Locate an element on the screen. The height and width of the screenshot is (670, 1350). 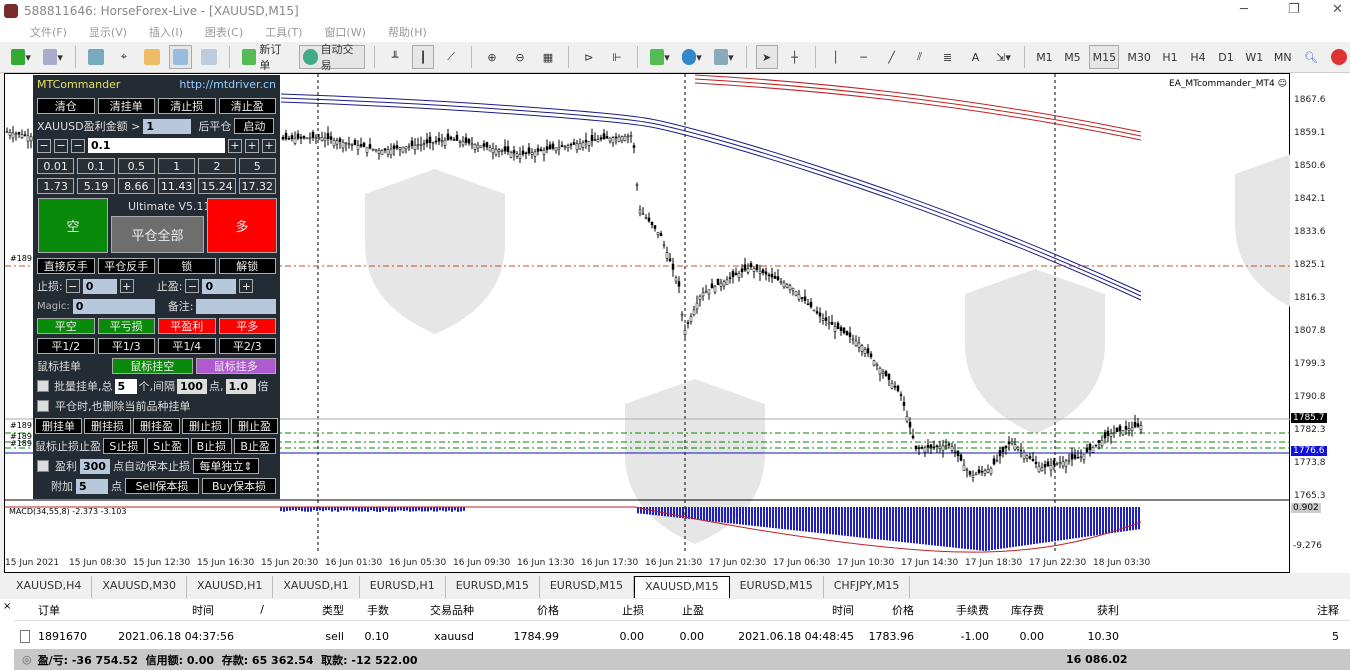
trendline-icon: ╱ is located at coordinates (892, 57).